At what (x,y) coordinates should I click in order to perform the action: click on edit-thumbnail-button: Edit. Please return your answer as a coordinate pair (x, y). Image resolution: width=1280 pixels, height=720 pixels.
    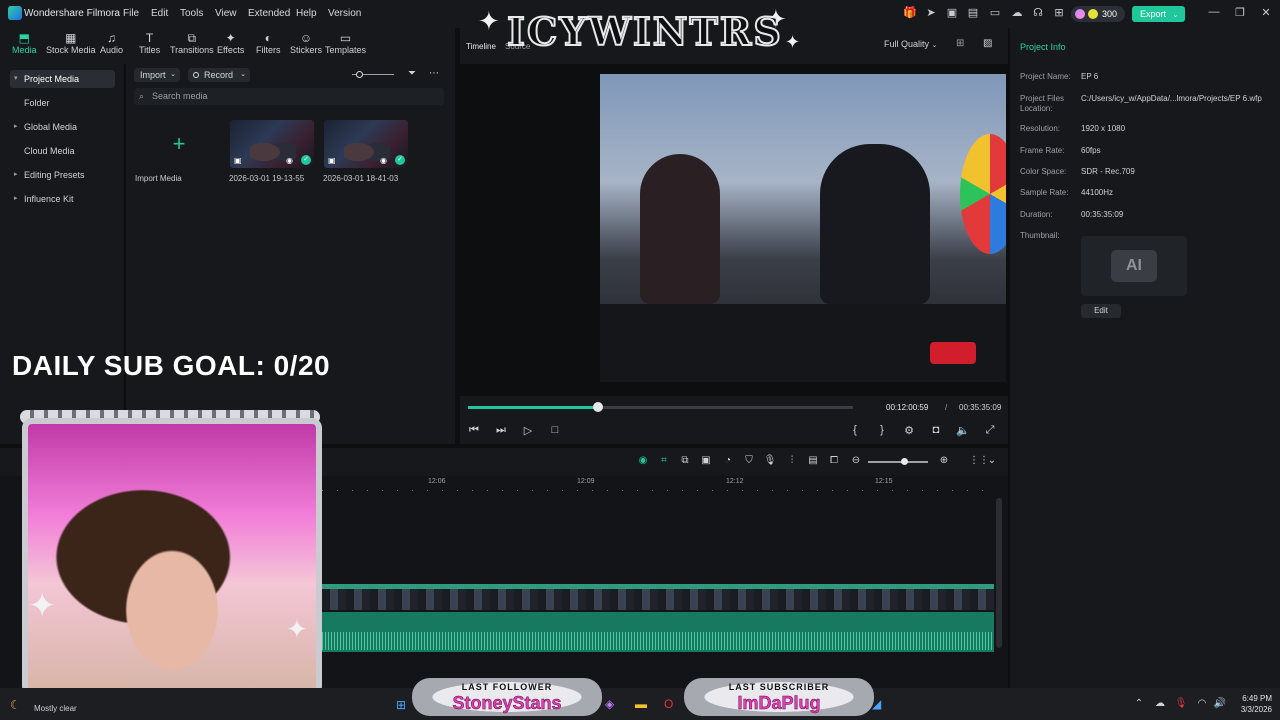
    Looking at the image, I should click on (1101, 311).